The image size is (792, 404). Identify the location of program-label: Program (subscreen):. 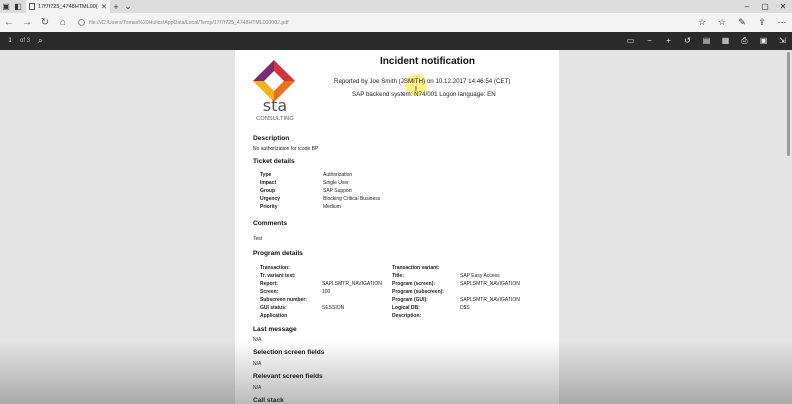
(418, 292).